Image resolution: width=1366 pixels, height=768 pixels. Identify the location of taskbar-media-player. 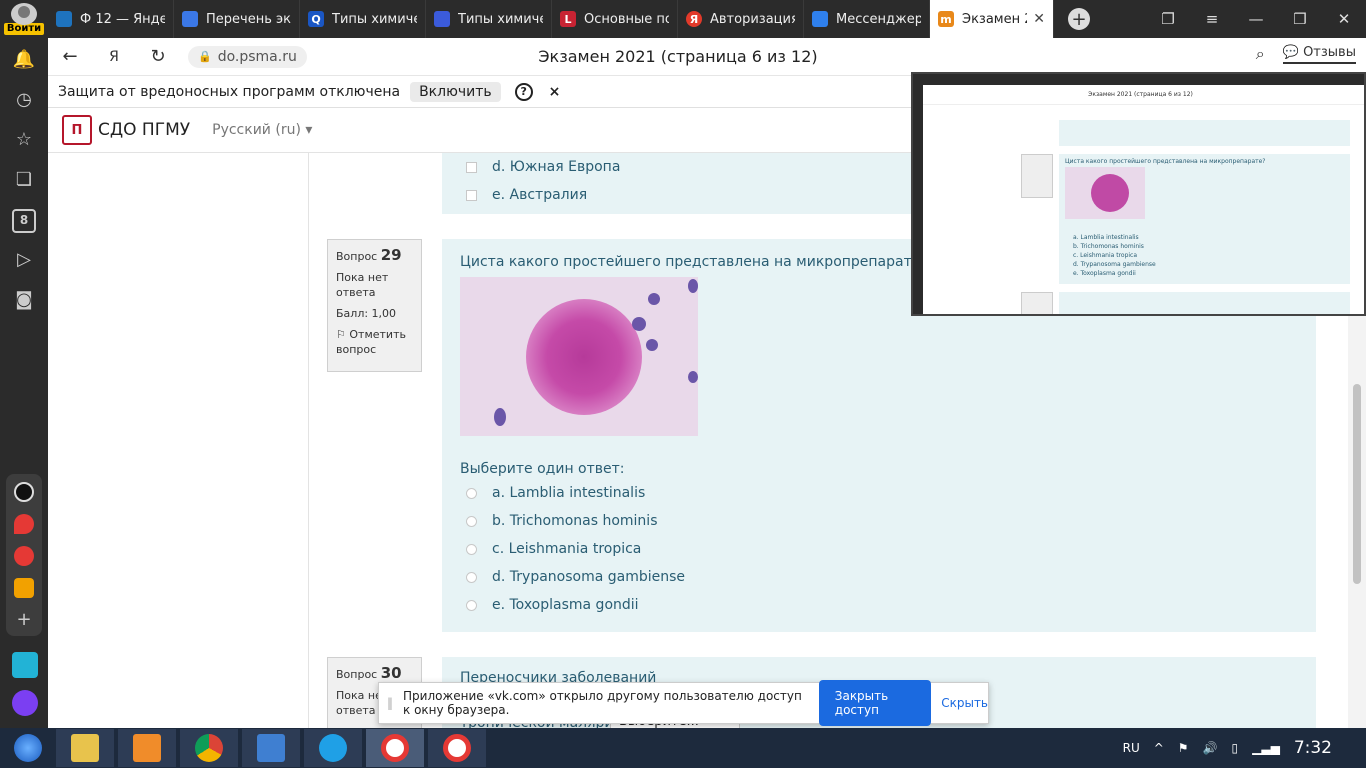
(147, 748).